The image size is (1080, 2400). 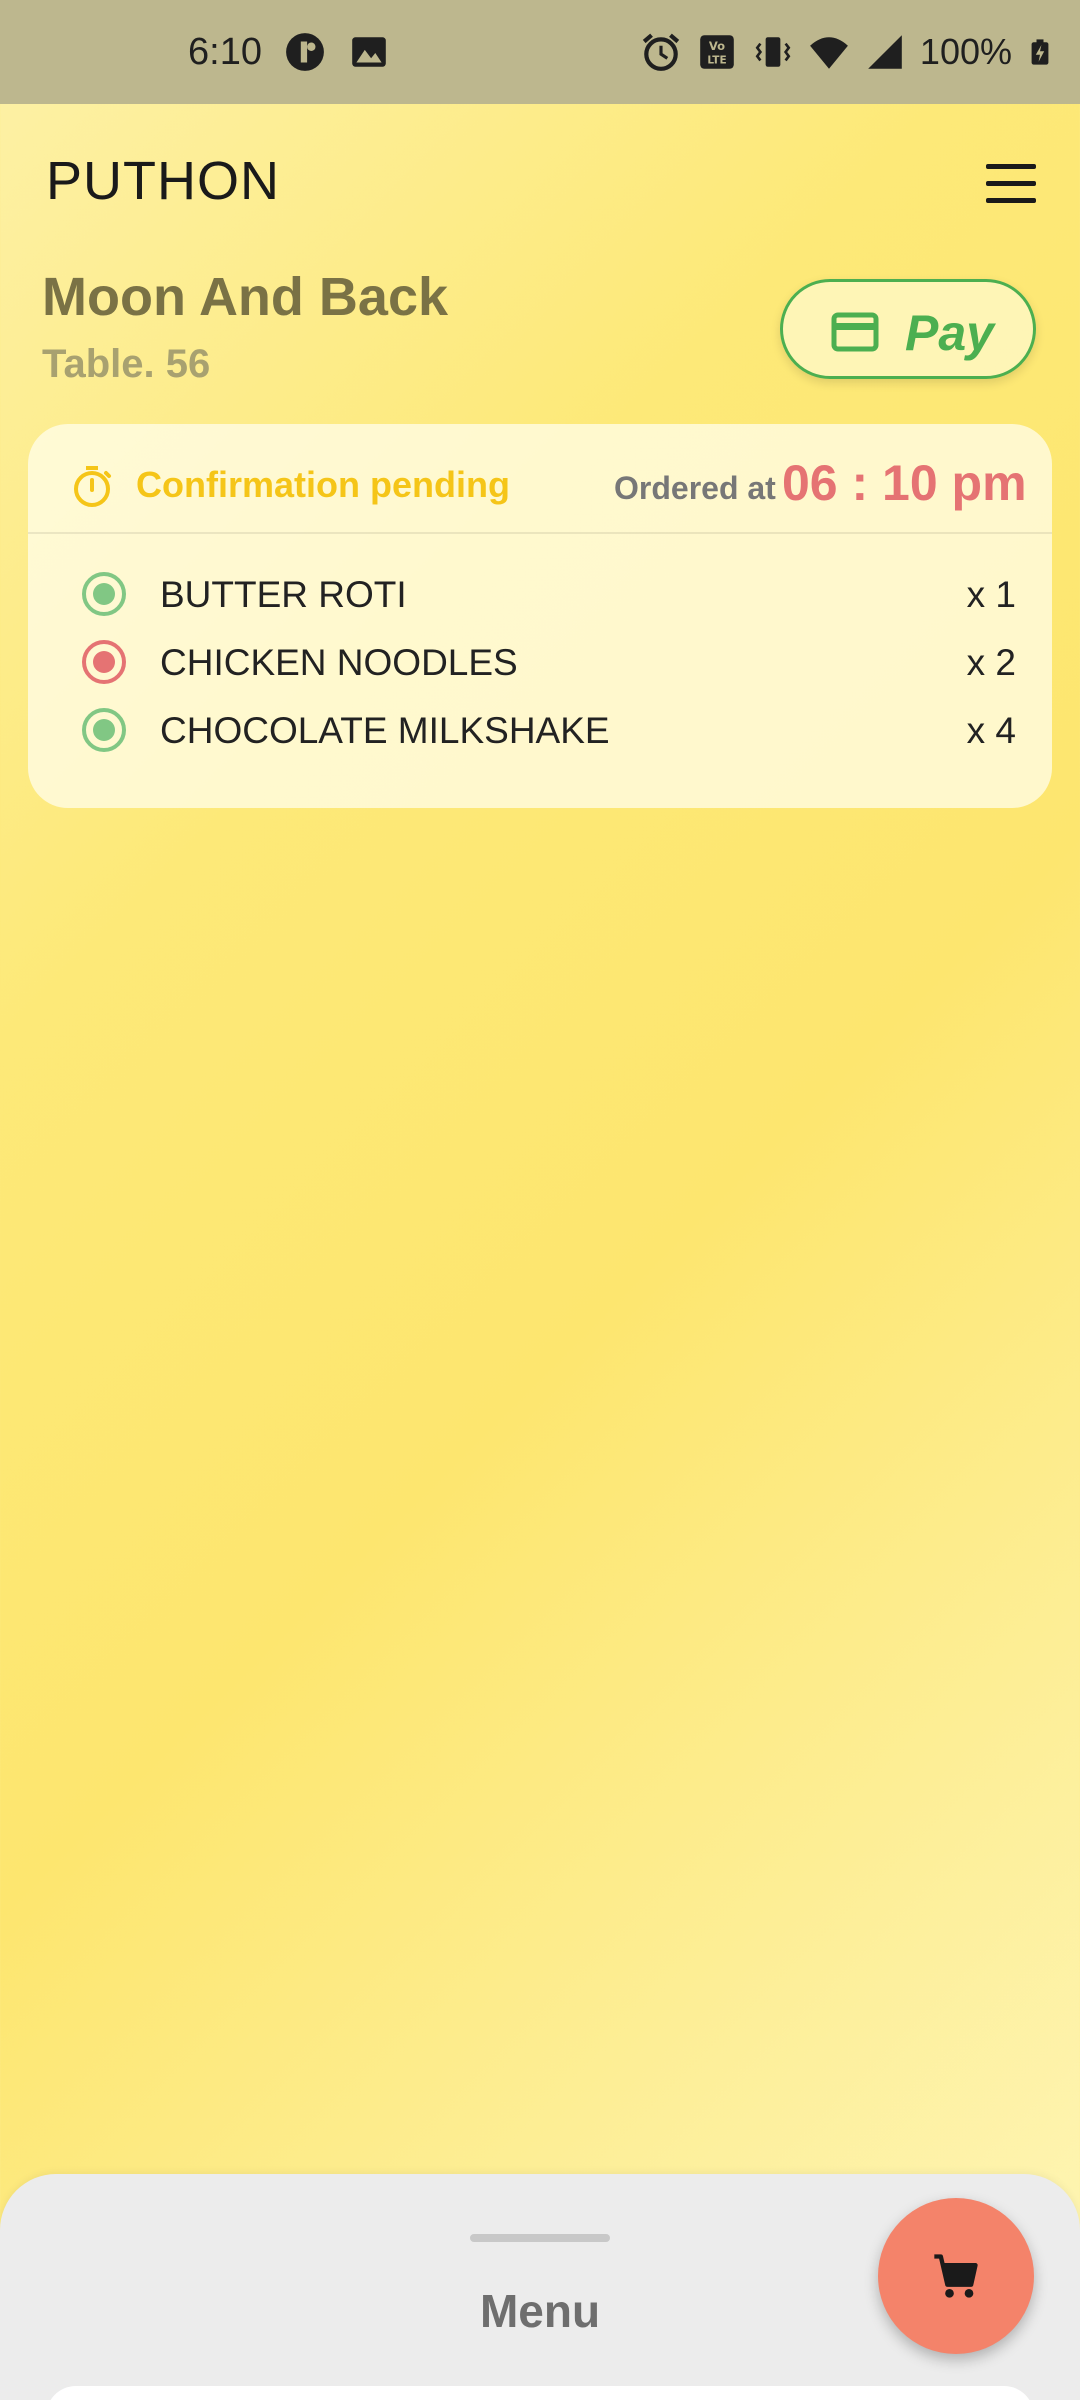 What do you see at coordinates (991, 730) in the screenshot?
I see `item-quantity: x 4` at bounding box center [991, 730].